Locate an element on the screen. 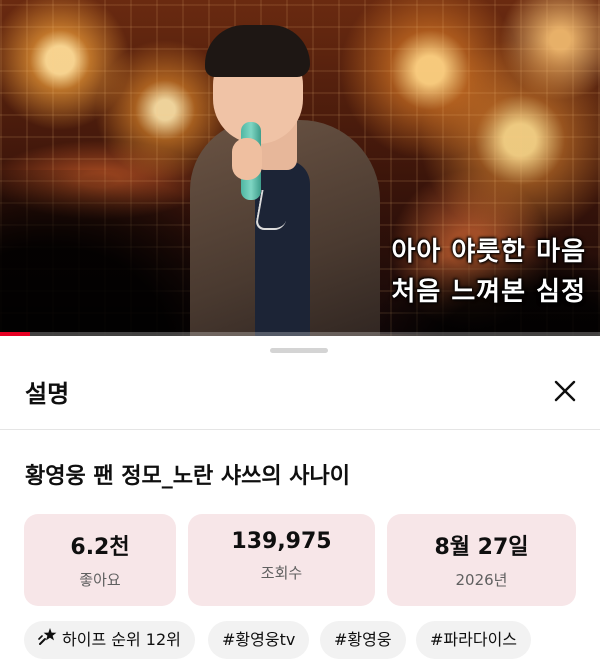 The image size is (600, 665). views-count: 139,975 is located at coordinates (281, 541).